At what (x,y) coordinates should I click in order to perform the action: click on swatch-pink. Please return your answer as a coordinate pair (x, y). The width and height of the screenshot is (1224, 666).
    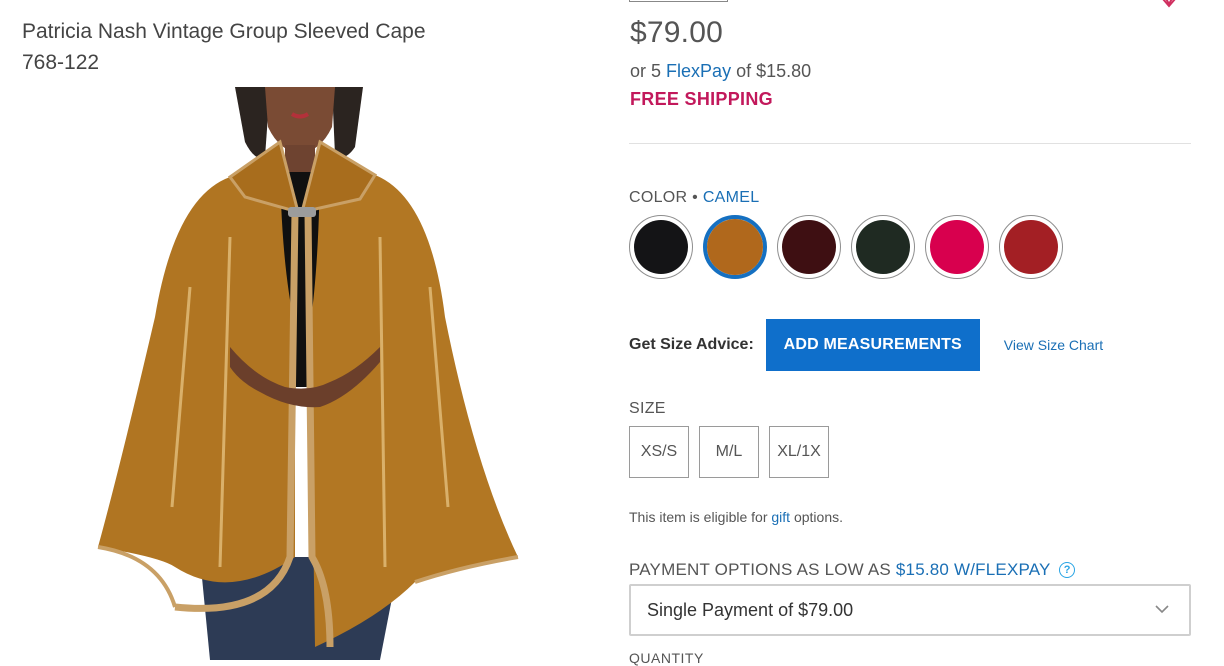
    Looking at the image, I should click on (957, 247).